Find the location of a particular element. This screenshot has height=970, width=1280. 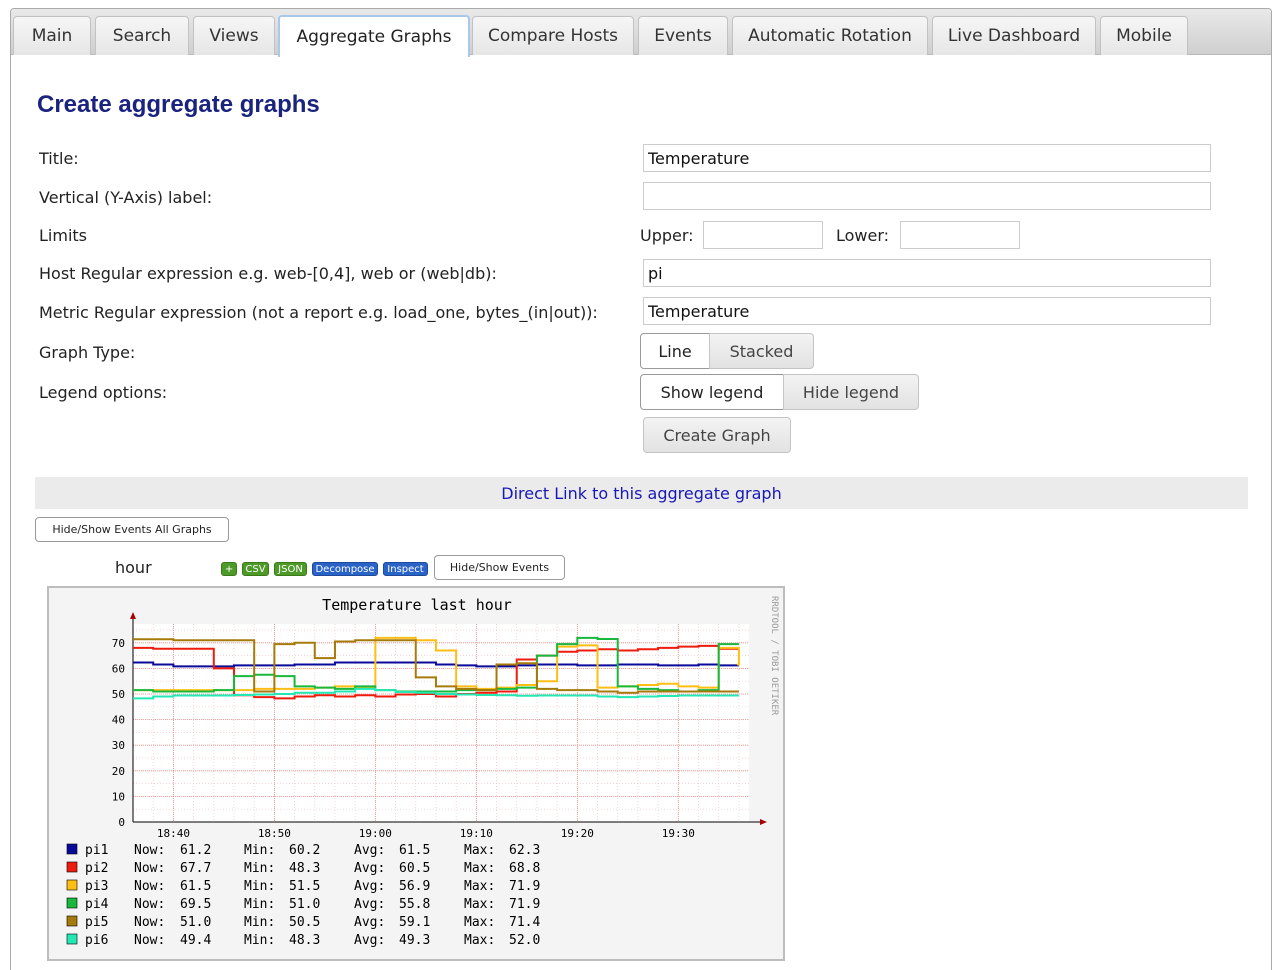

x-axis-arrow is located at coordinates (763, 822).